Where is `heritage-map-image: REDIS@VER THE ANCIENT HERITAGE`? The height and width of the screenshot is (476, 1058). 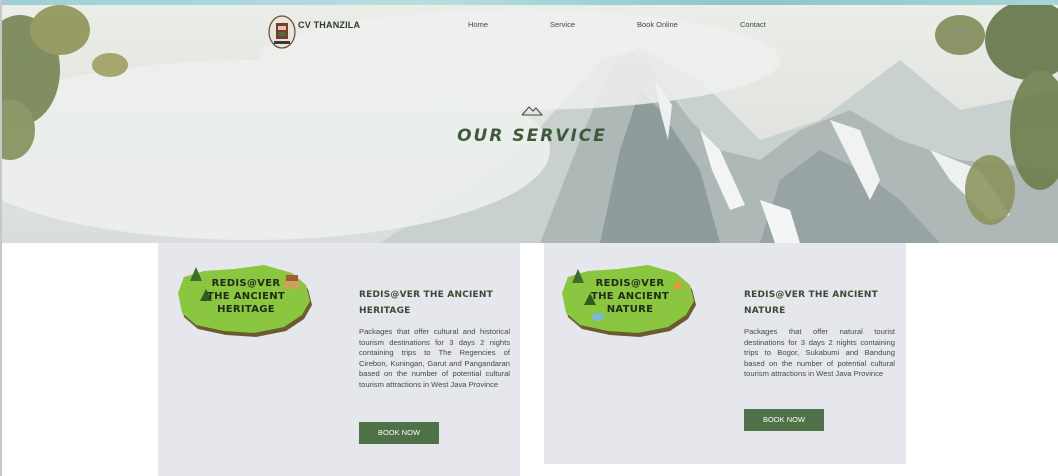
heritage-map-image: REDIS@VER THE ANCIENT HERITAGE is located at coordinates (245, 301).